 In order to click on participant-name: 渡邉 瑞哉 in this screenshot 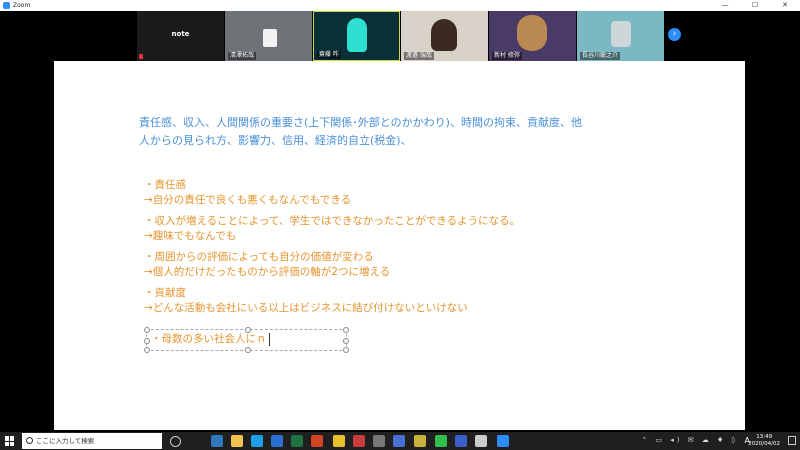, I will do `click(419, 56)`.